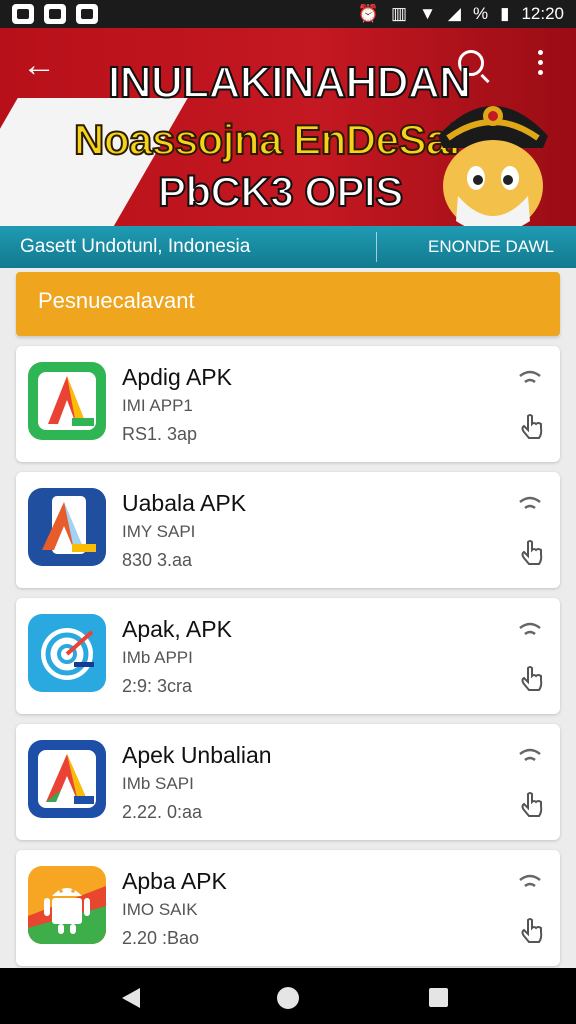 The height and width of the screenshot is (1024, 576). What do you see at coordinates (39, 65) in the screenshot?
I see `back-arrow-icon: ←` at bounding box center [39, 65].